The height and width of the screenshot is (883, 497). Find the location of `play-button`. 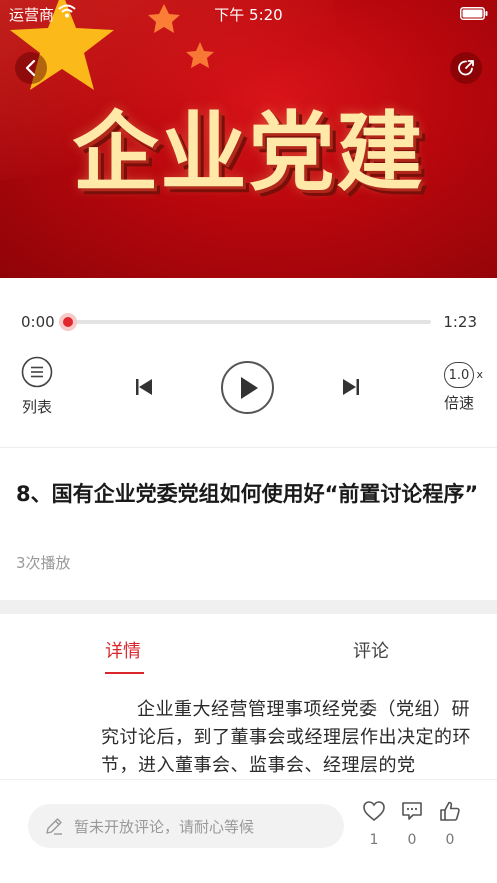

play-button is located at coordinates (247, 387).